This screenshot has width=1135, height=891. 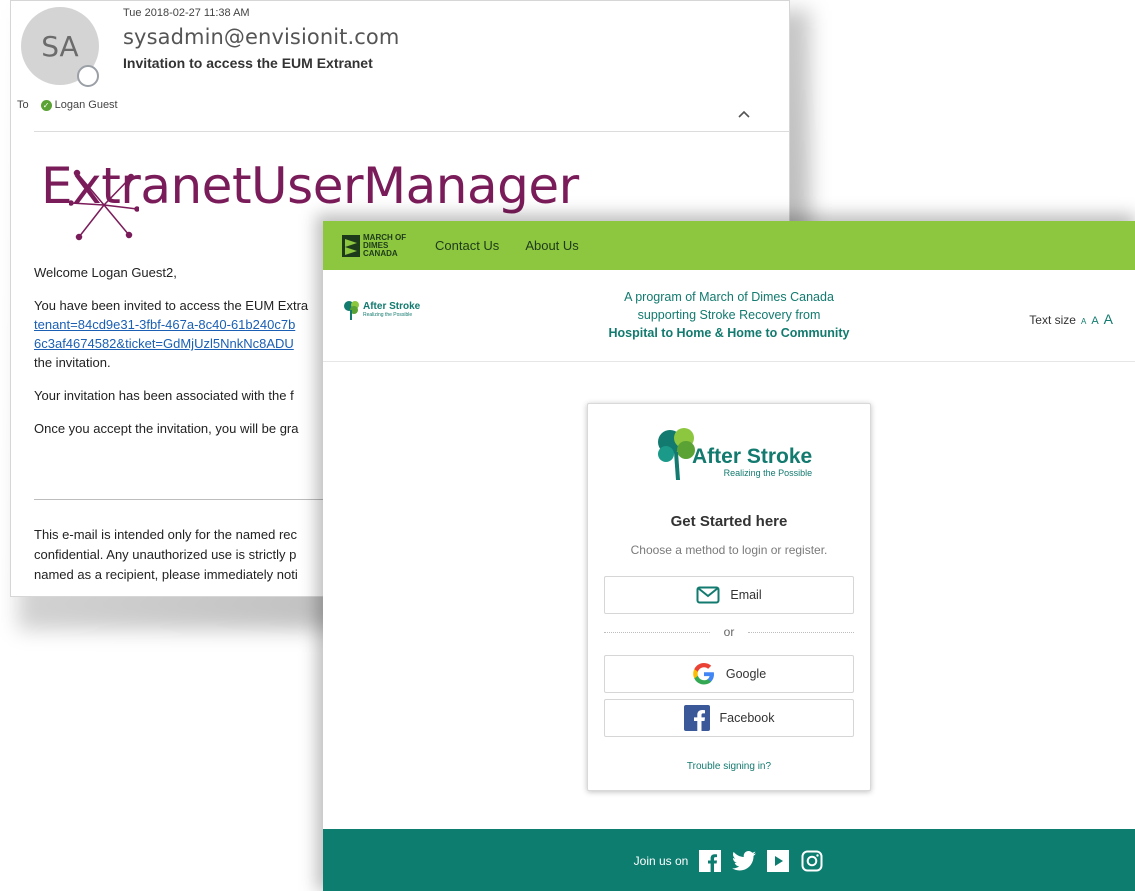 I want to click on march-of-dimes-logo: MARCH OF DIMES CANADA, so click(x=375, y=245).